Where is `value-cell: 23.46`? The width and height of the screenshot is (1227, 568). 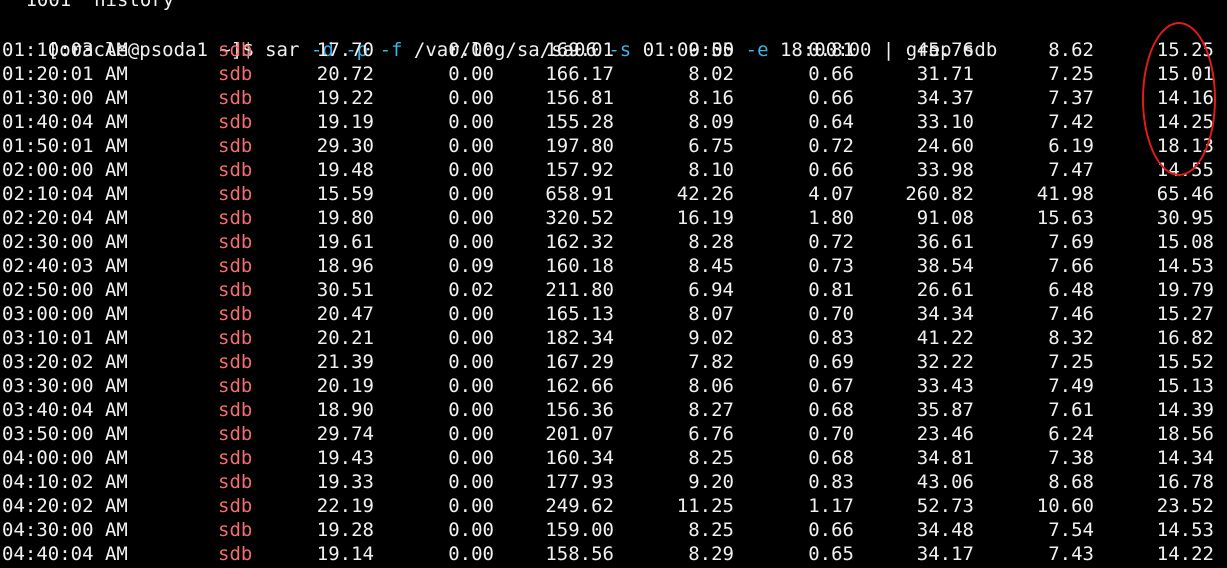
value-cell: 23.46 is located at coordinates (945, 434).